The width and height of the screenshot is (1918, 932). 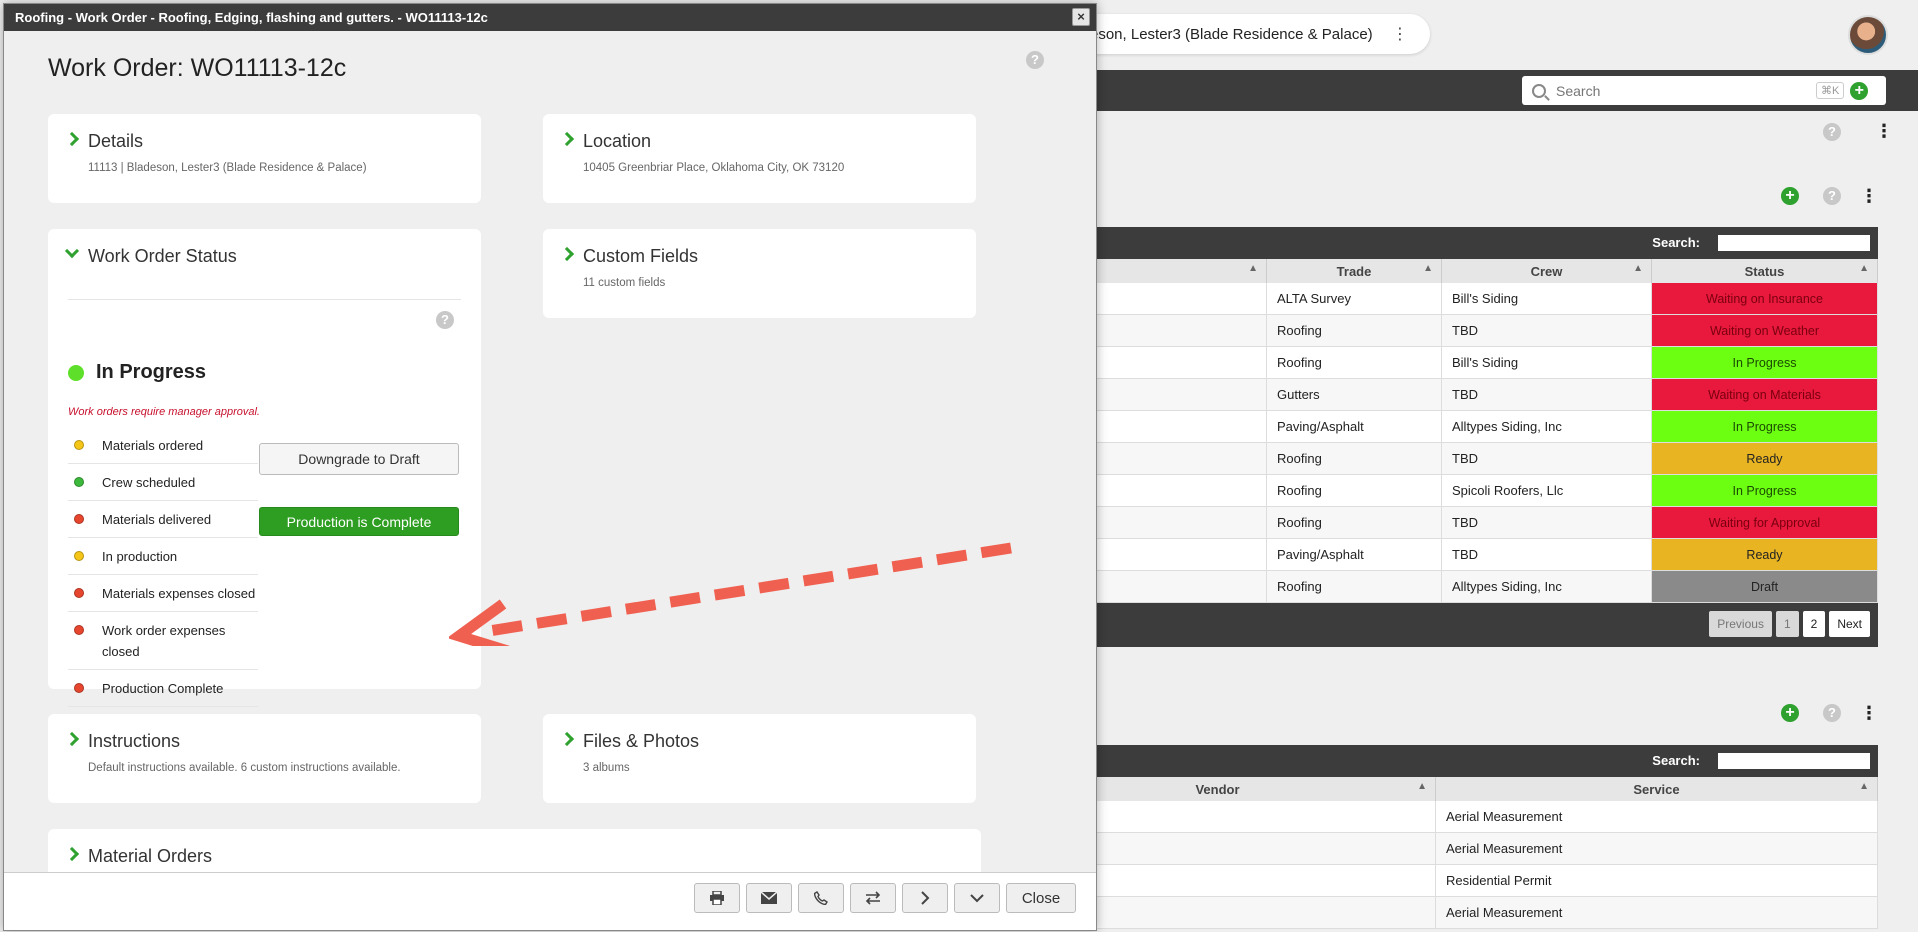 What do you see at coordinates (1740, 624) in the screenshot?
I see `pager-previous: Previous` at bounding box center [1740, 624].